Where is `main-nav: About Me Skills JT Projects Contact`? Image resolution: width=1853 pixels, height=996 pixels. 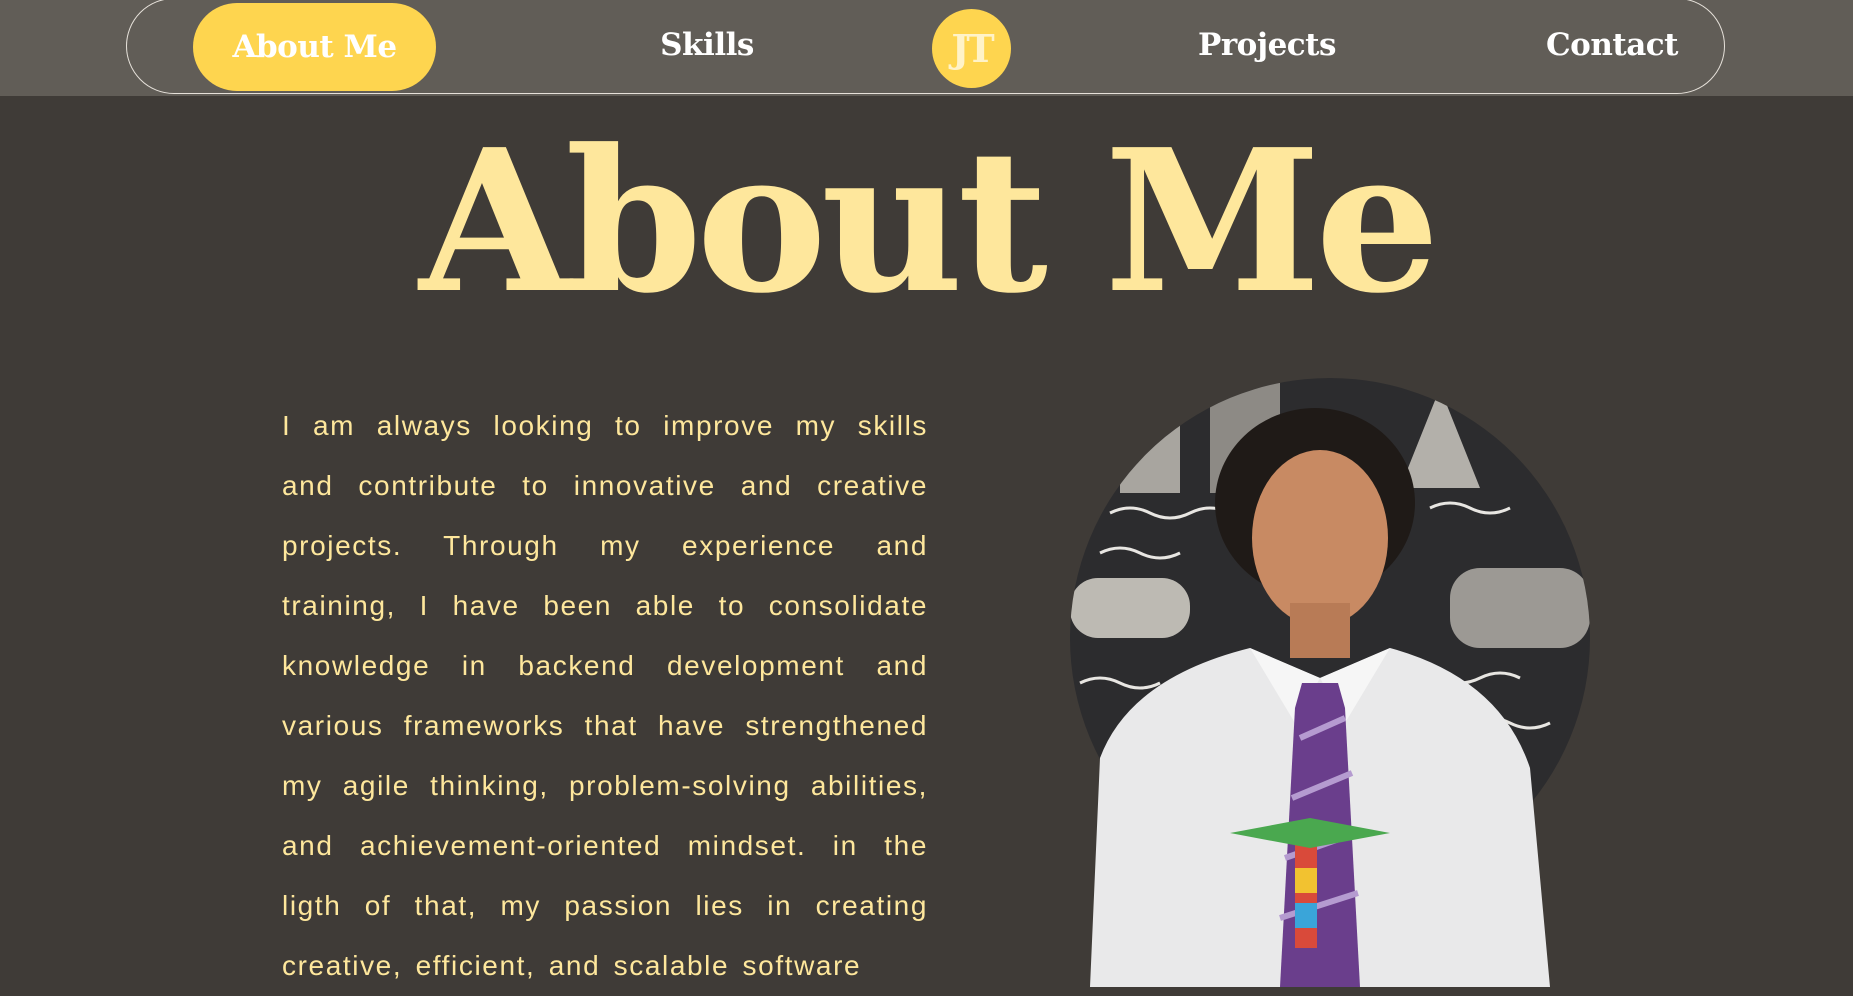 main-nav: About Me Skills JT Projects Contact is located at coordinates (925, 47).